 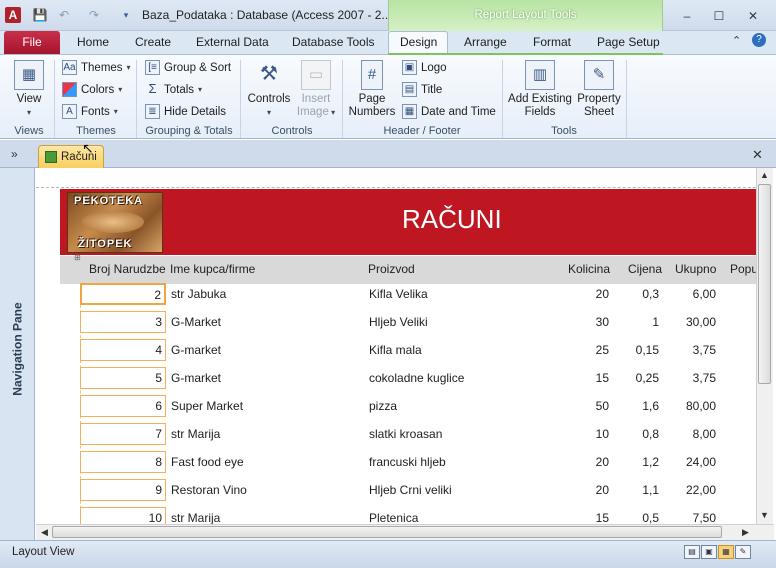 What do you see at coordinates (757, 155) in the screenshot?
I see `close-document-button: ✕` at bounding box center [757, 155].